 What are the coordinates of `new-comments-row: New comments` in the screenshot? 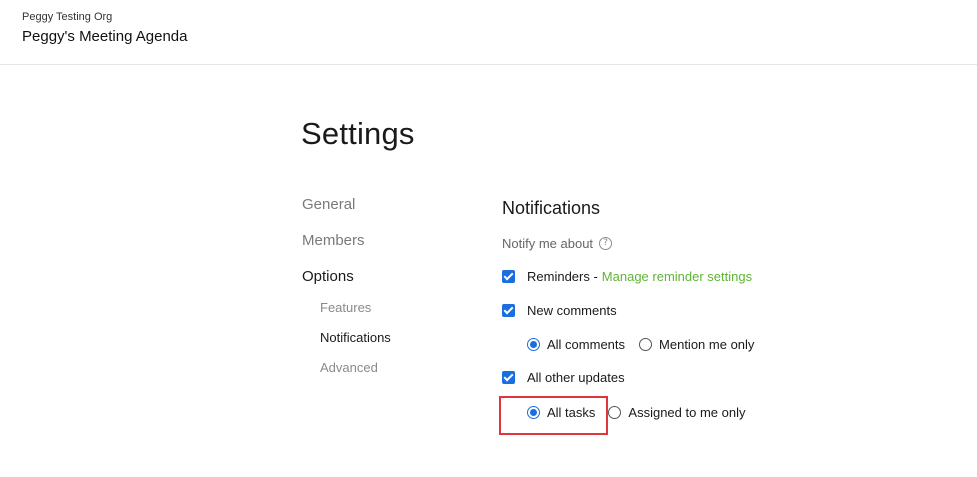 It's located at (559, 310).